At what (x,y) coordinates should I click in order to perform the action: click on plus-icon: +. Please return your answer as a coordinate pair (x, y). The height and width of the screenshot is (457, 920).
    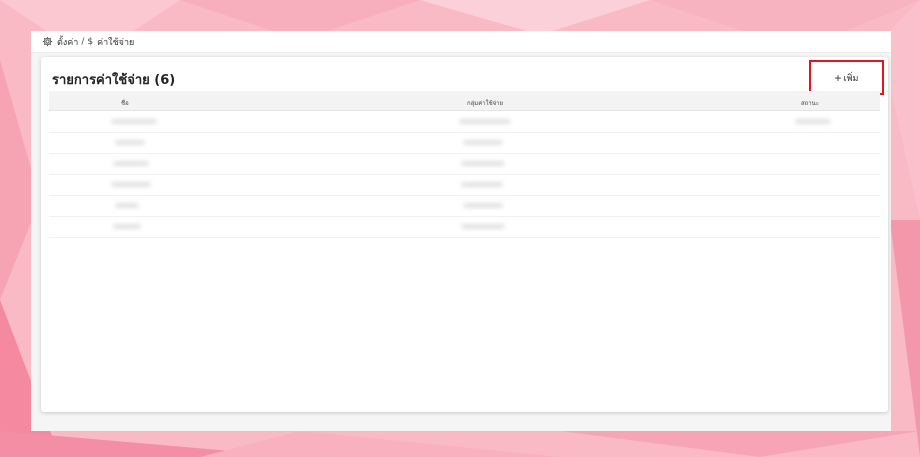
    Looking at the image, I should click on (838, 77).